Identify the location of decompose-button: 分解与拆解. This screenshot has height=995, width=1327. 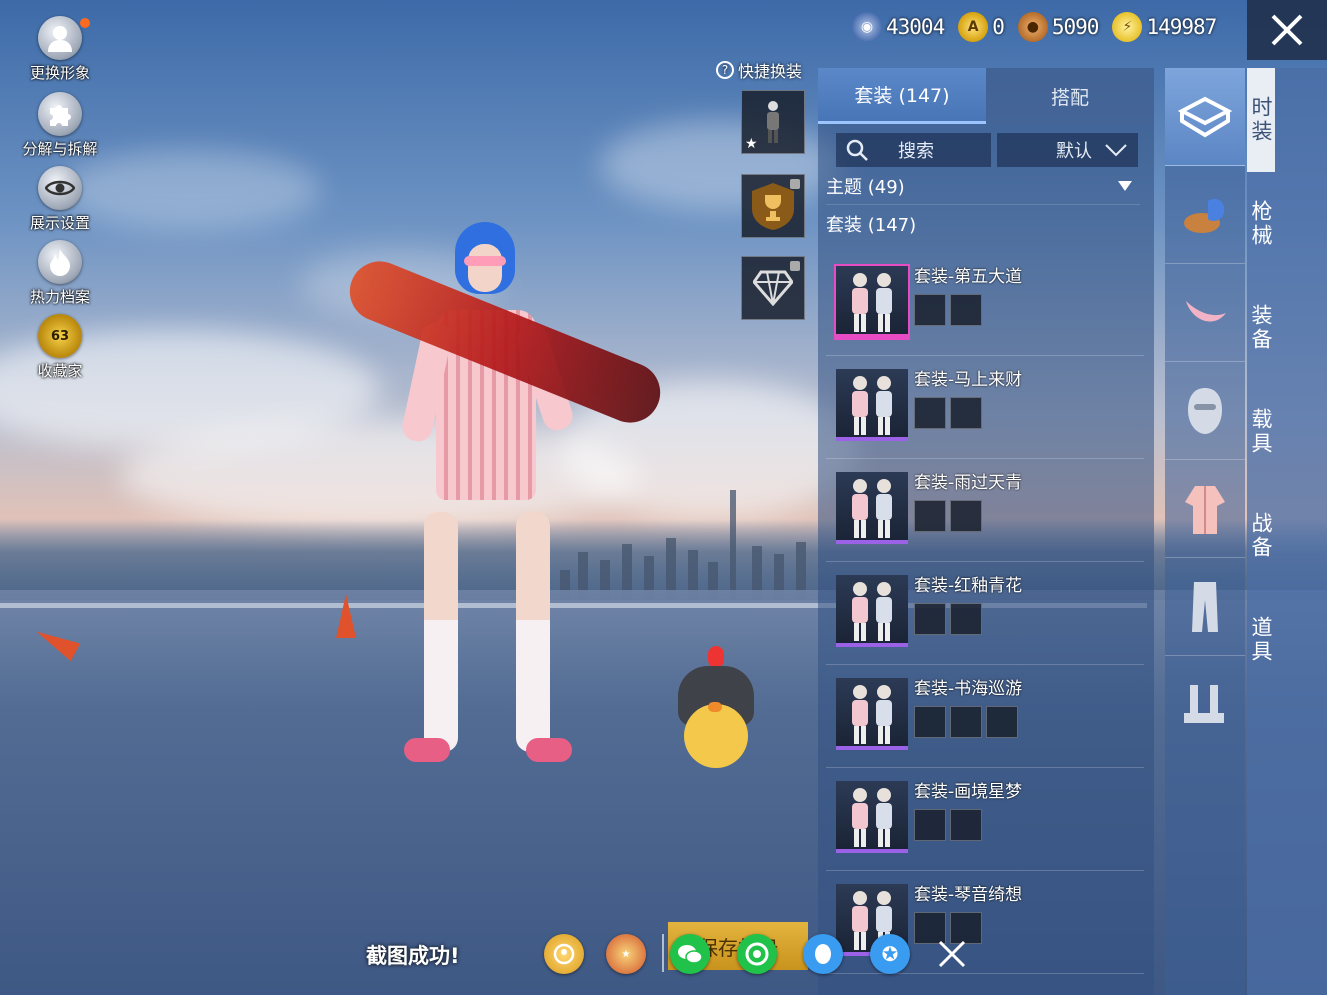
(60, 125).